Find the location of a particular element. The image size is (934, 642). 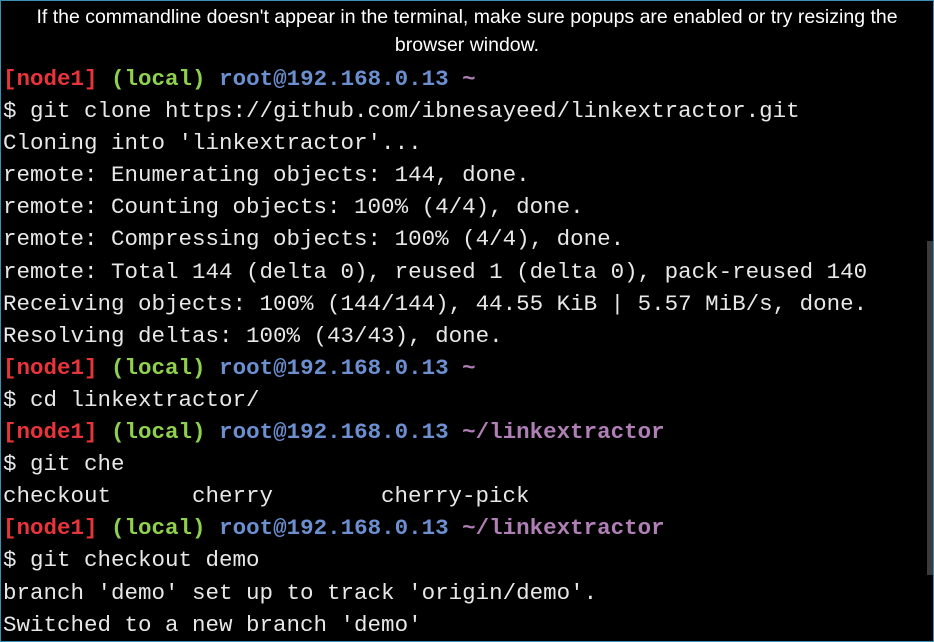

command-line: $ cd linkextractor/ is located at coordinates (131, 399).